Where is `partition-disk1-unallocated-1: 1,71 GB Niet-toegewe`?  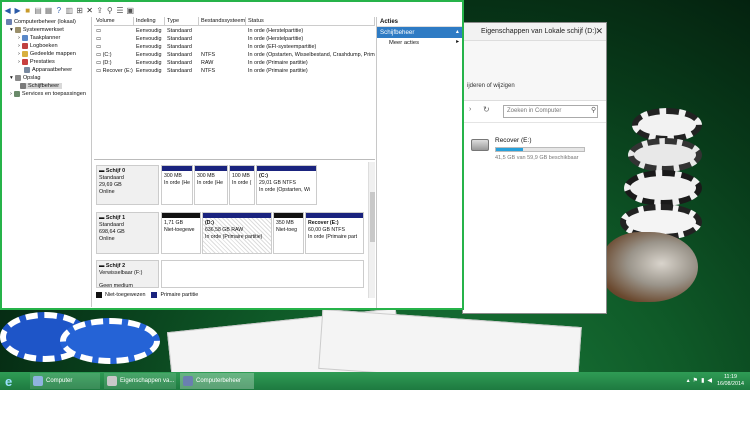 partition-disk1-unallocated-1: 1,71 GB Niet-toegewe is located at coordinates (181, 233).